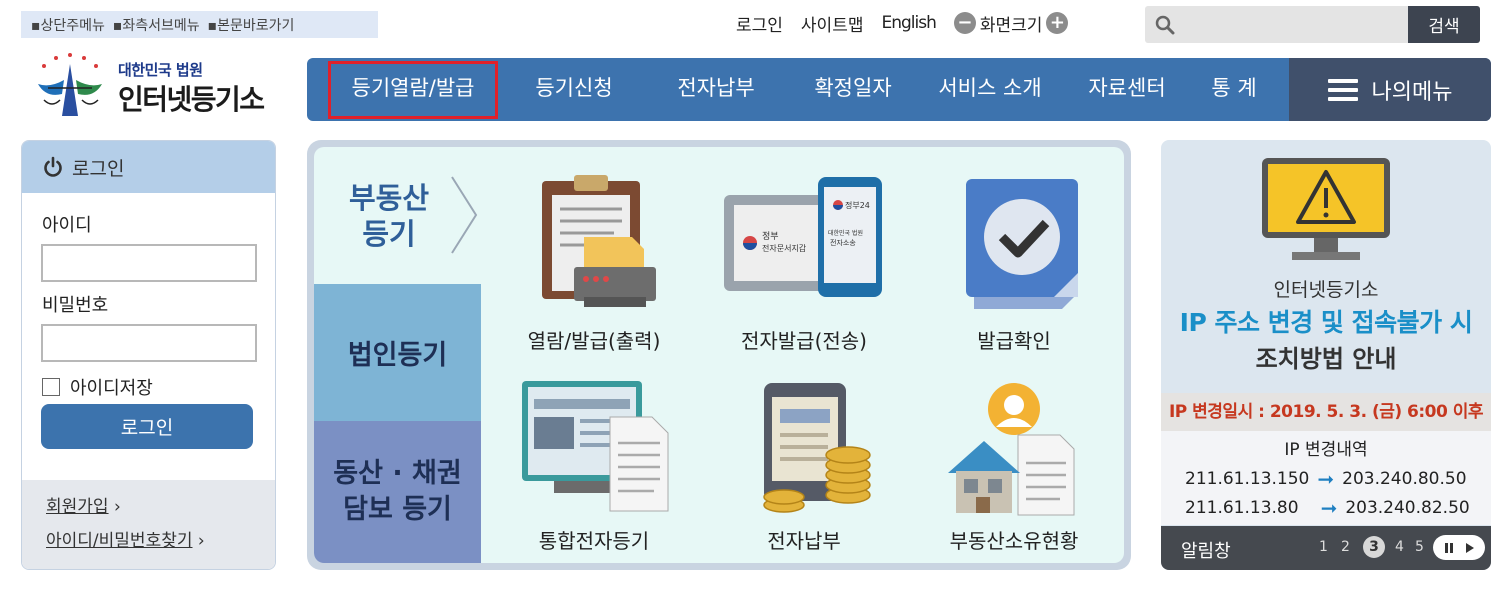  Describe the element at coordinates (1469, 548) in the screenshot. I see `play-icon` at that location.